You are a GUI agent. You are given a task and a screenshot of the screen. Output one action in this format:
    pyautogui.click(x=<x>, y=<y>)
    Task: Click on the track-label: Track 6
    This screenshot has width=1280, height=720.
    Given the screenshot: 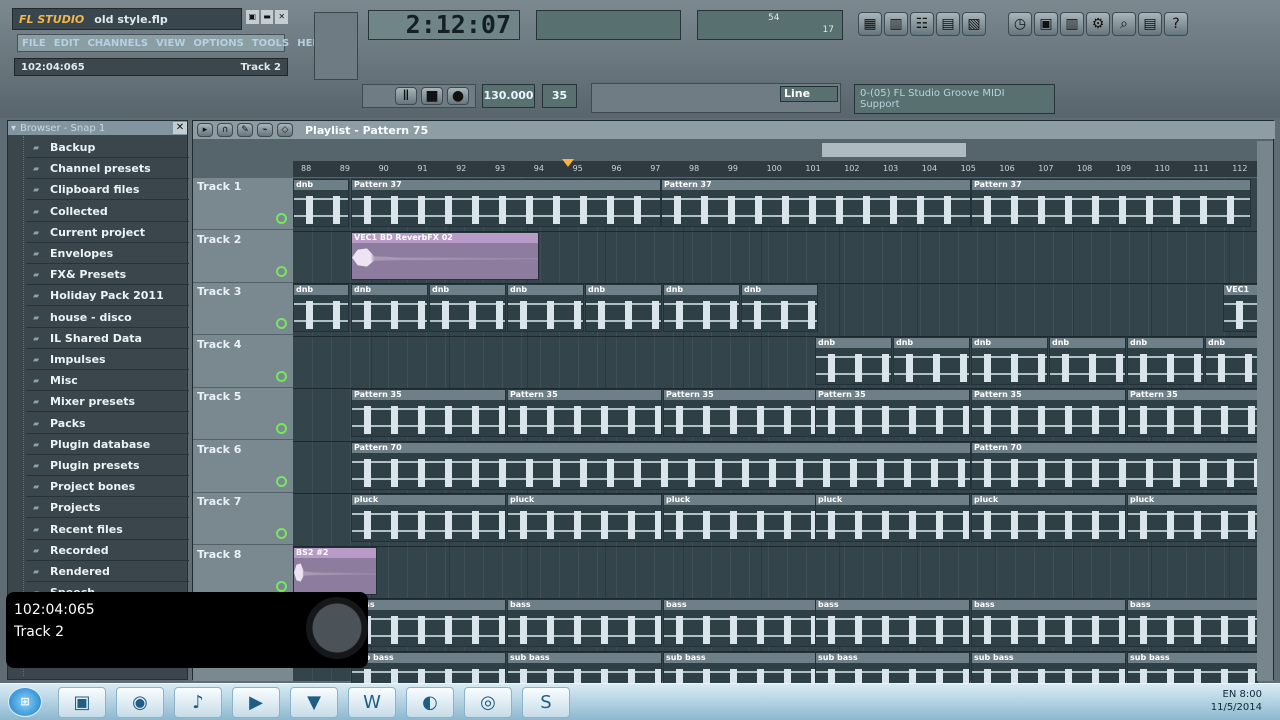 What is the action you would take?
    pyautogui.click(x=243, y=467)
    